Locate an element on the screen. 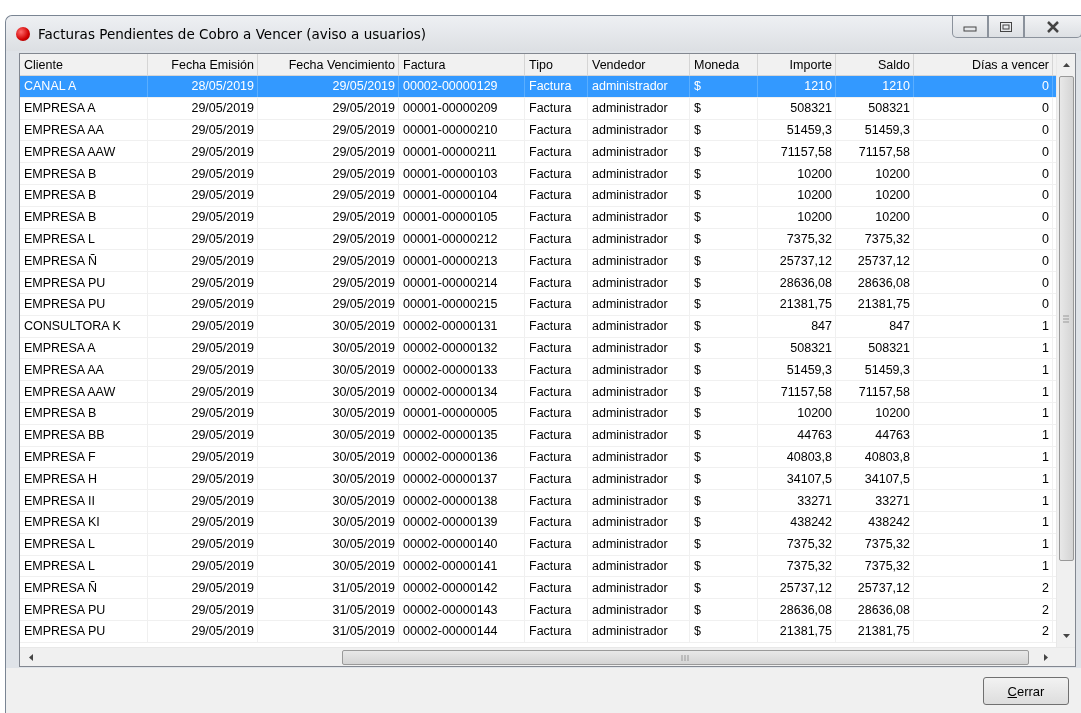  table-cell: 00001-00000211 is located at coordinates (450, 151).